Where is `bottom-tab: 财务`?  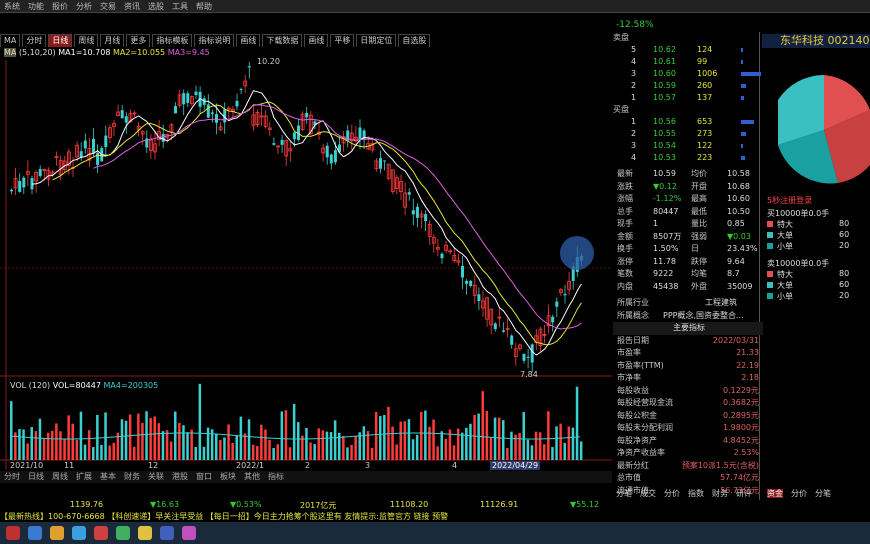
bottom-tab: 财务 is located at coordinates (132, 477).